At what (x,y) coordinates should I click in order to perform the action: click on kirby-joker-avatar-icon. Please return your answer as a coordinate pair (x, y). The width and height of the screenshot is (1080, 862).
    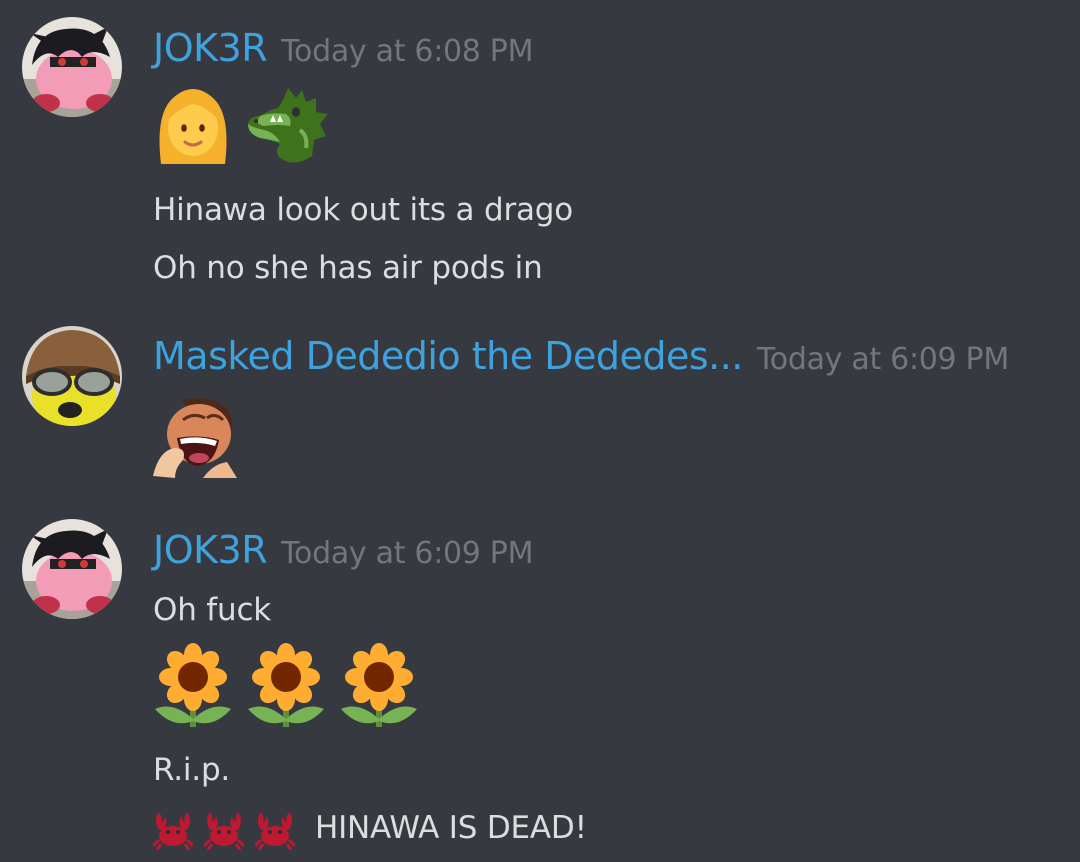
    Looking at the image, I should click on (72, 569).